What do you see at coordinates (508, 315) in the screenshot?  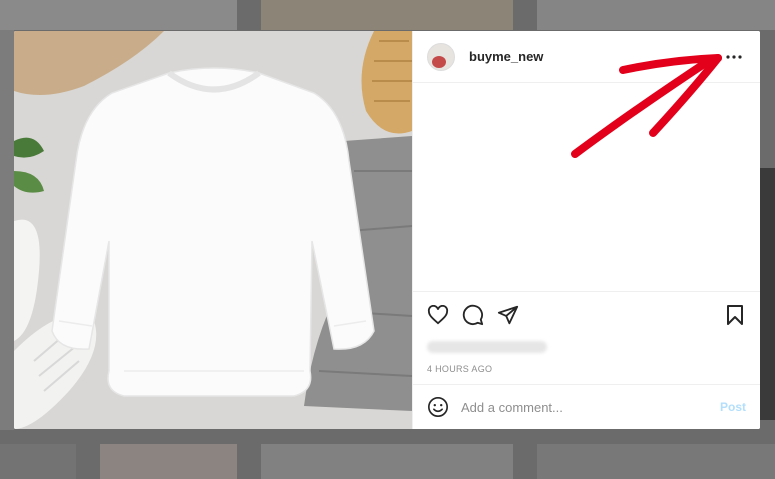 I see `paper-plane-icon` at bounding box center [508, 315].